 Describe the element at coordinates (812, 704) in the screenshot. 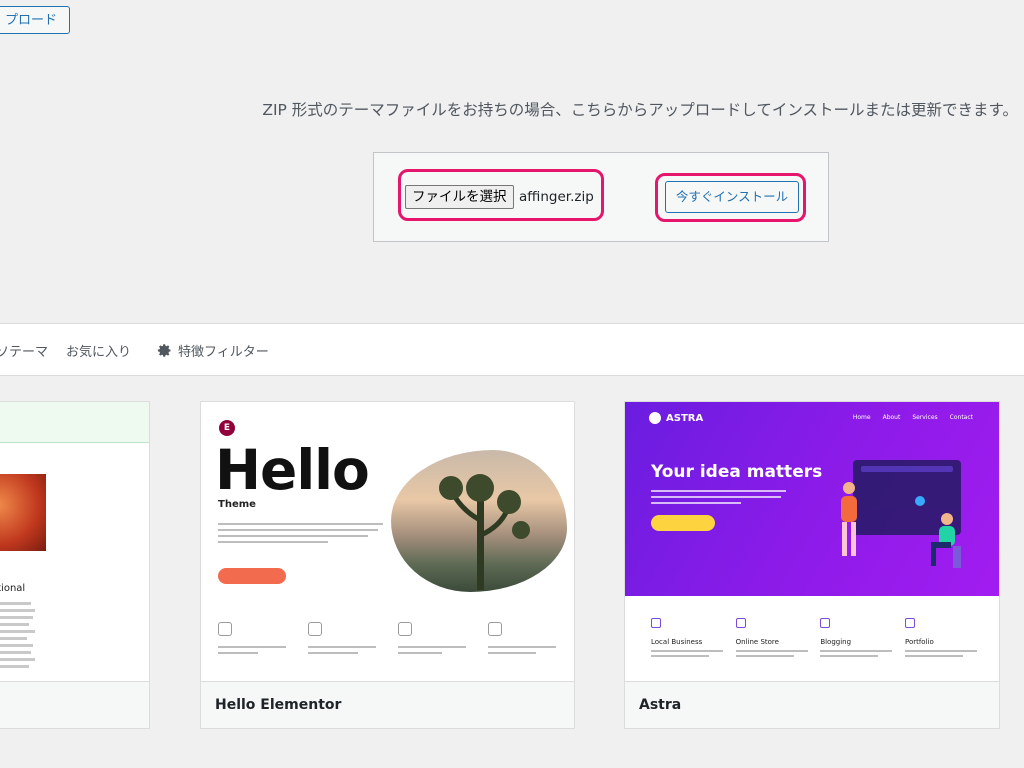

I see `theme-name: Astra` at that location.